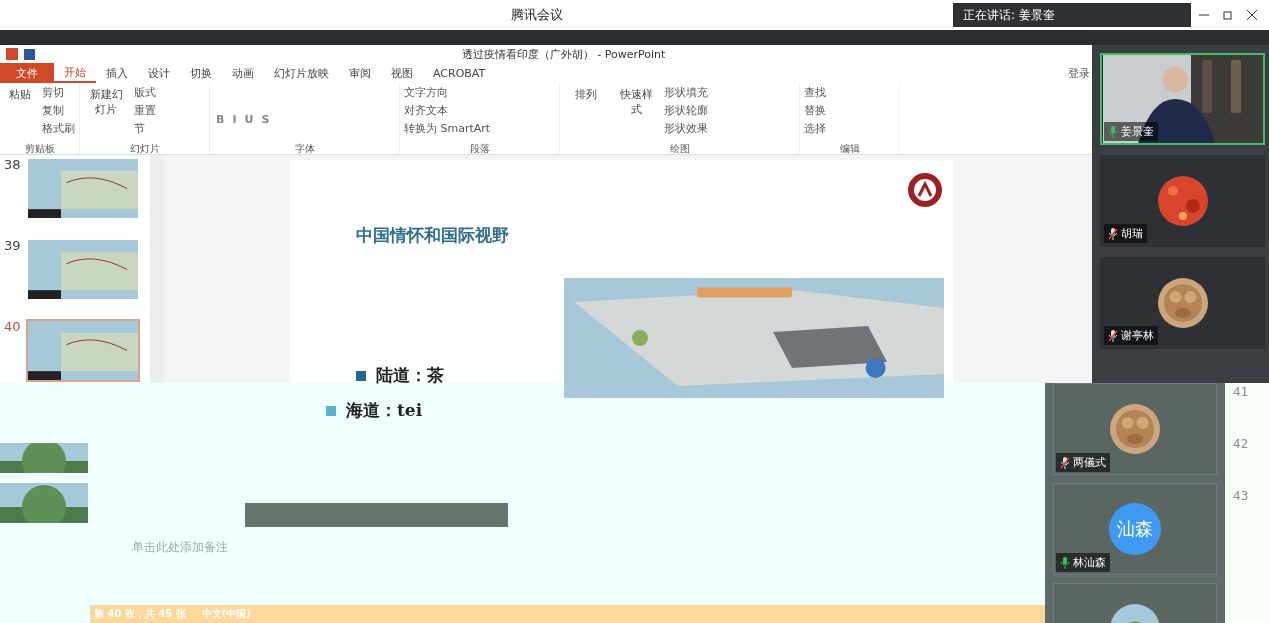  Describe the element at coordinates (686, 92) in the screenshot. I see `ribbon-button: 形状填充` at that location.